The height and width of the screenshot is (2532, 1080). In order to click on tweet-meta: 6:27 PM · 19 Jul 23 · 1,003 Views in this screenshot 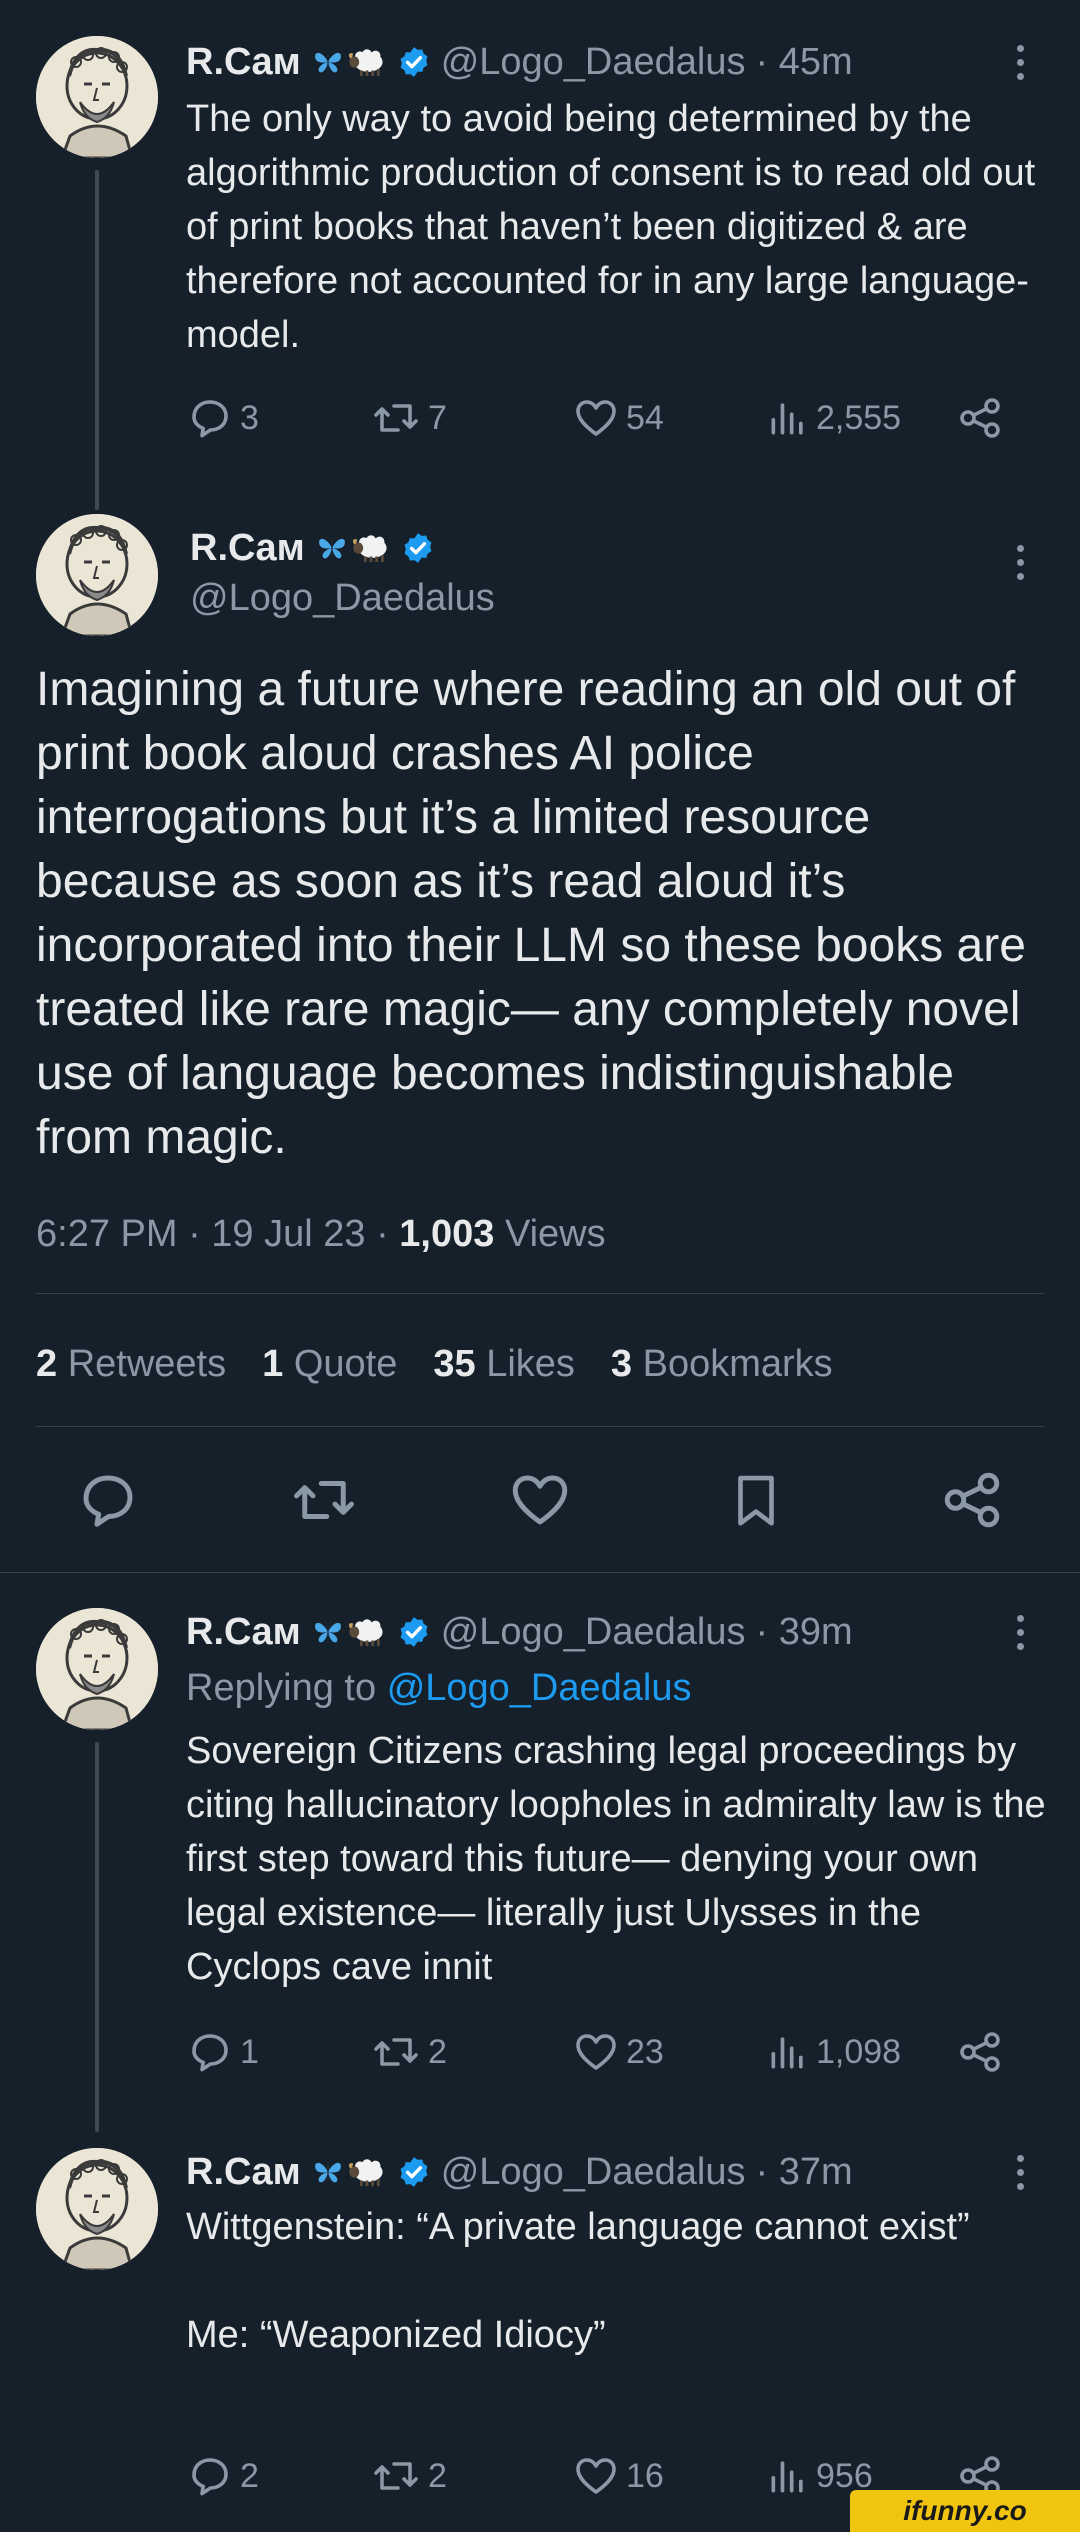, I will do `click(321, 1234)`.